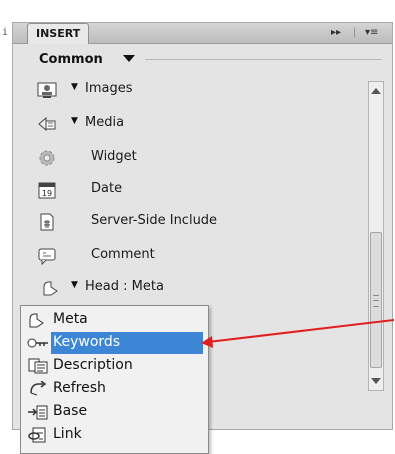 The height and width of the screenshot is (454, 395). I want to click on annotation-arrow, so click(298, 333).